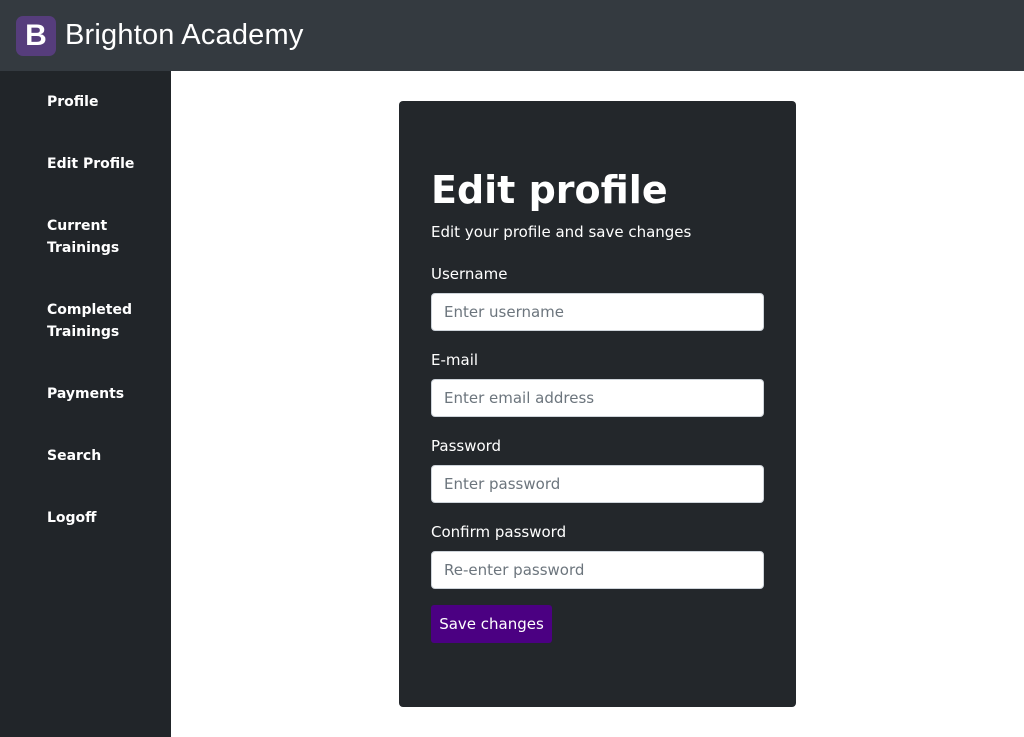  Describe the element at coordinates (102, 102) in the screenshot. I see `sidebar-item-profile: Profile` at that location.